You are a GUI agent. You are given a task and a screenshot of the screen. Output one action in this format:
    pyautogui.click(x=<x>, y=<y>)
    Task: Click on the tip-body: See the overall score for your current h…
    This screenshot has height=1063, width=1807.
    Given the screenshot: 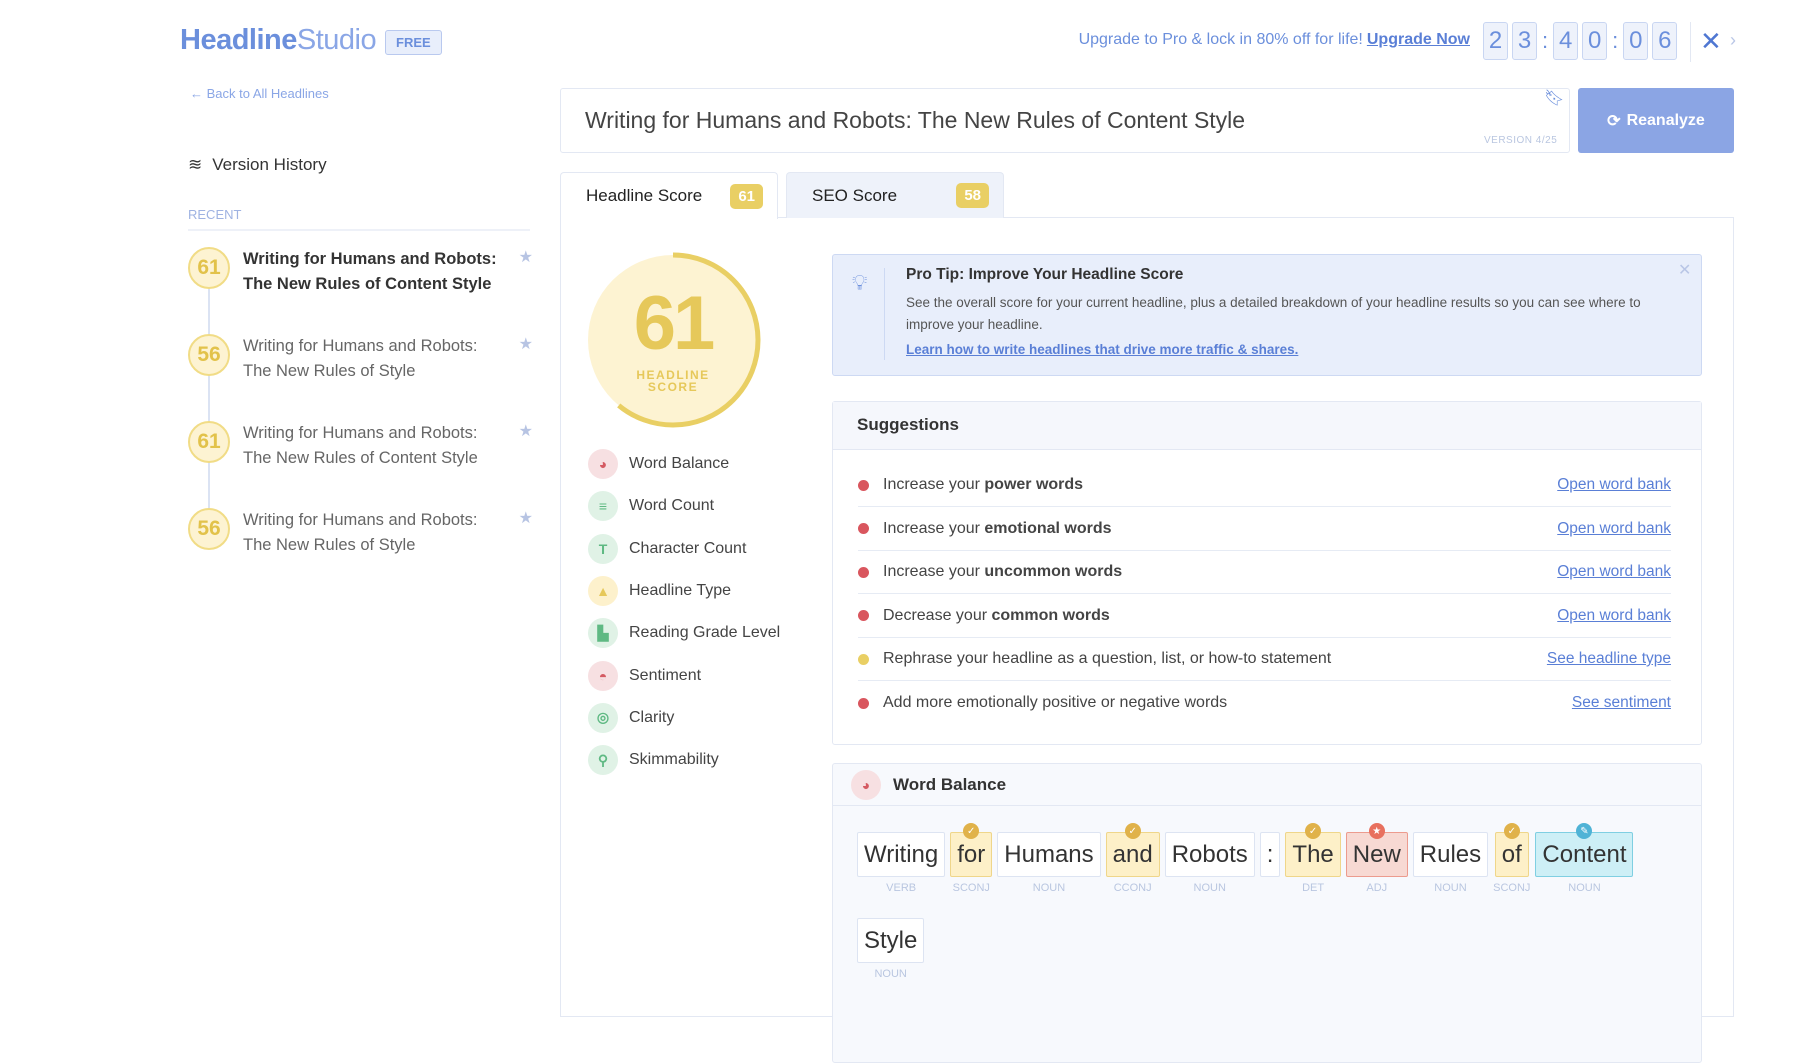 What is the action you would take?
    pyautogui.click(x=1273, y=313)
    